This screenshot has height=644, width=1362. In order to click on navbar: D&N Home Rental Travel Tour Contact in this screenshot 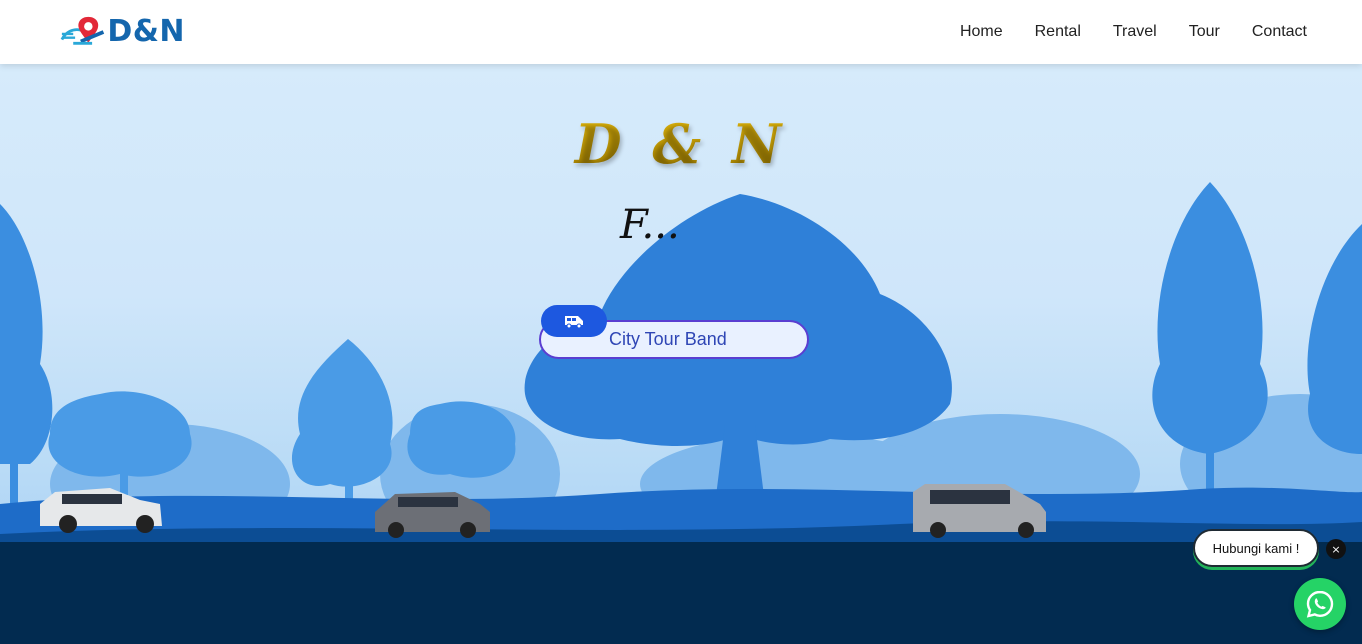, I will do `click(681, 32)`.